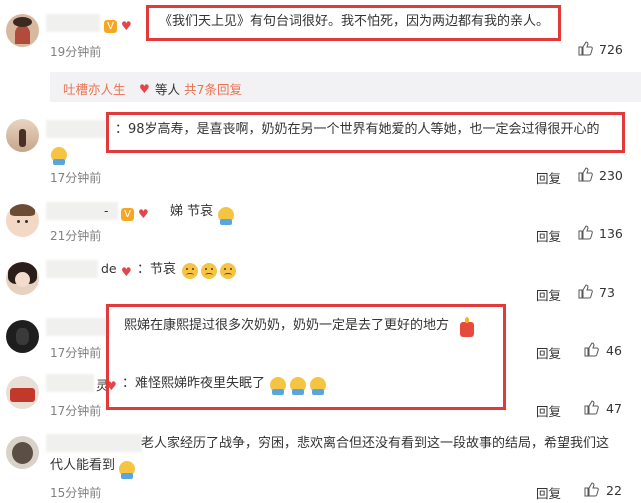 This screenshot has height=503, width=641. Describe the element at coordinates (345, 87) in the screenshot. I see `sub-reply-bar: 吐槽亦人生 ♥ 等人 共7条回复` at that location.